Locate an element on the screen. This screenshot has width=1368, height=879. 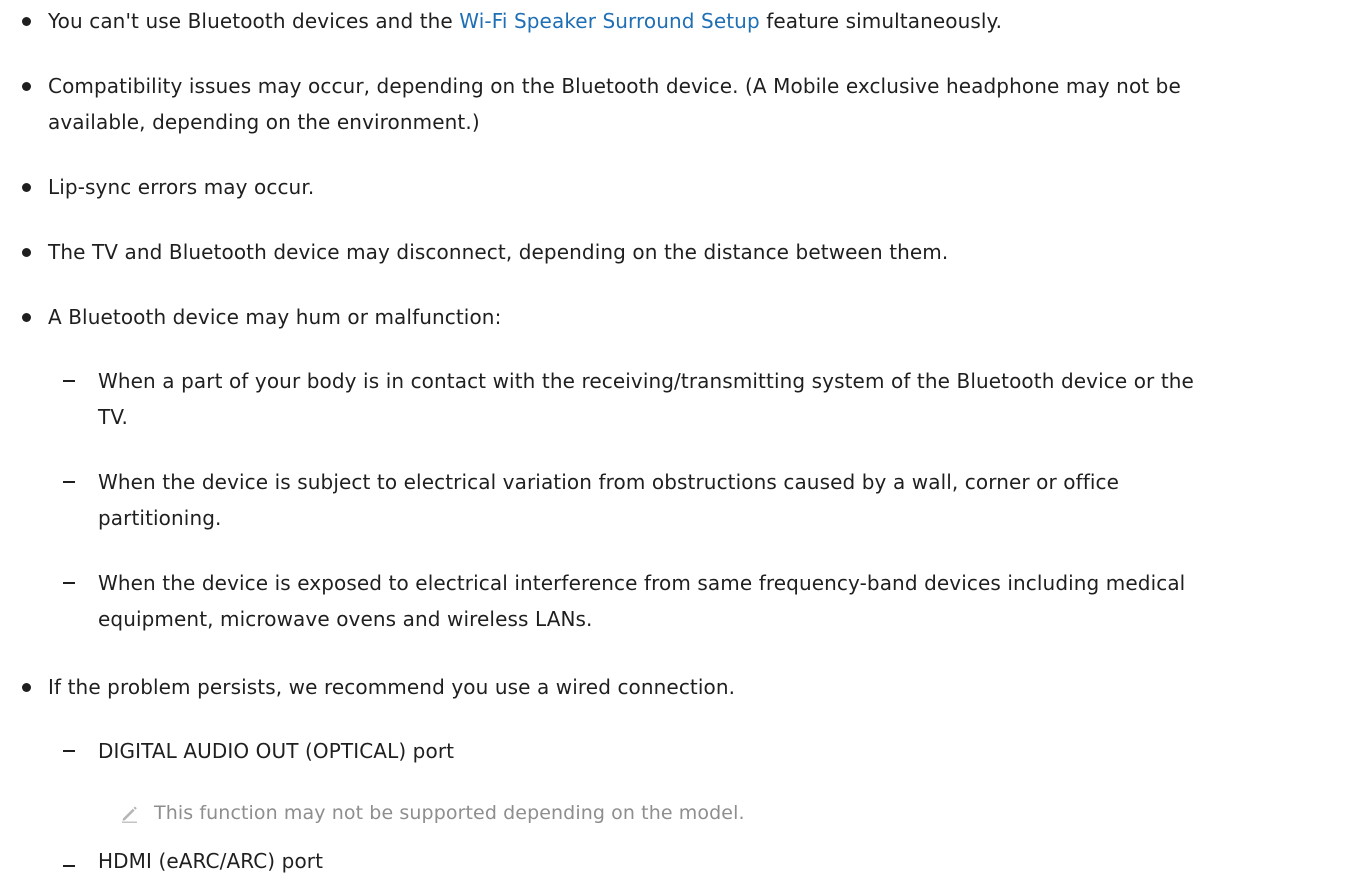
list-item-text: feature simultaneously. is located at coordinates (881, 21).